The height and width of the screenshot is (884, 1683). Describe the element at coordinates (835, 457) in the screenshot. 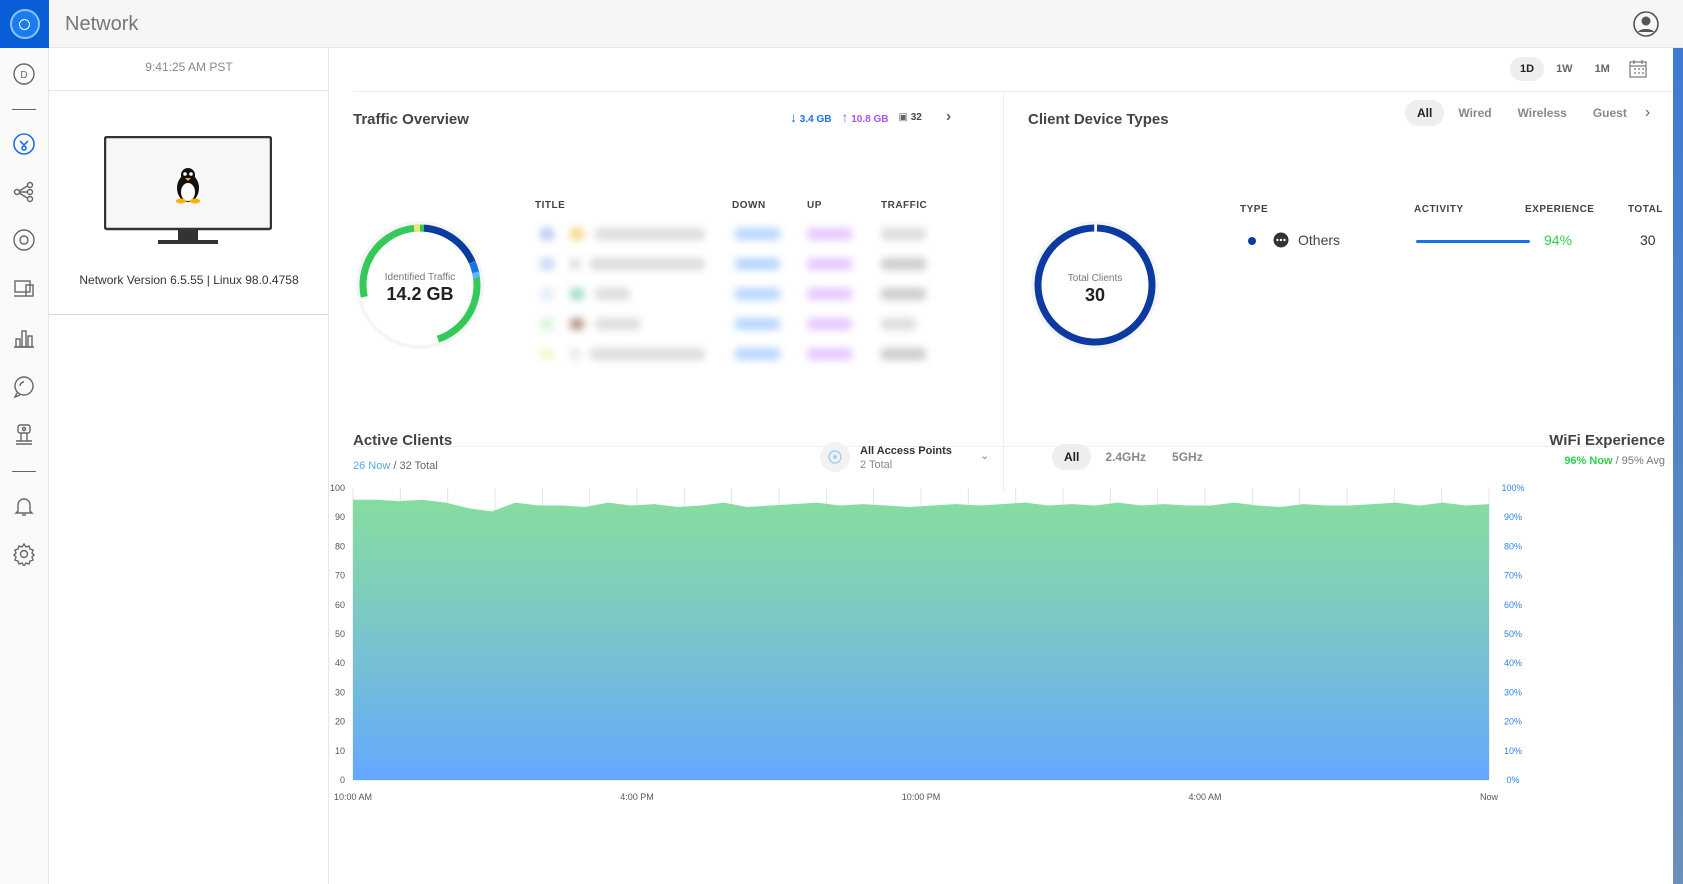

I see `access-point-icon` at that location.